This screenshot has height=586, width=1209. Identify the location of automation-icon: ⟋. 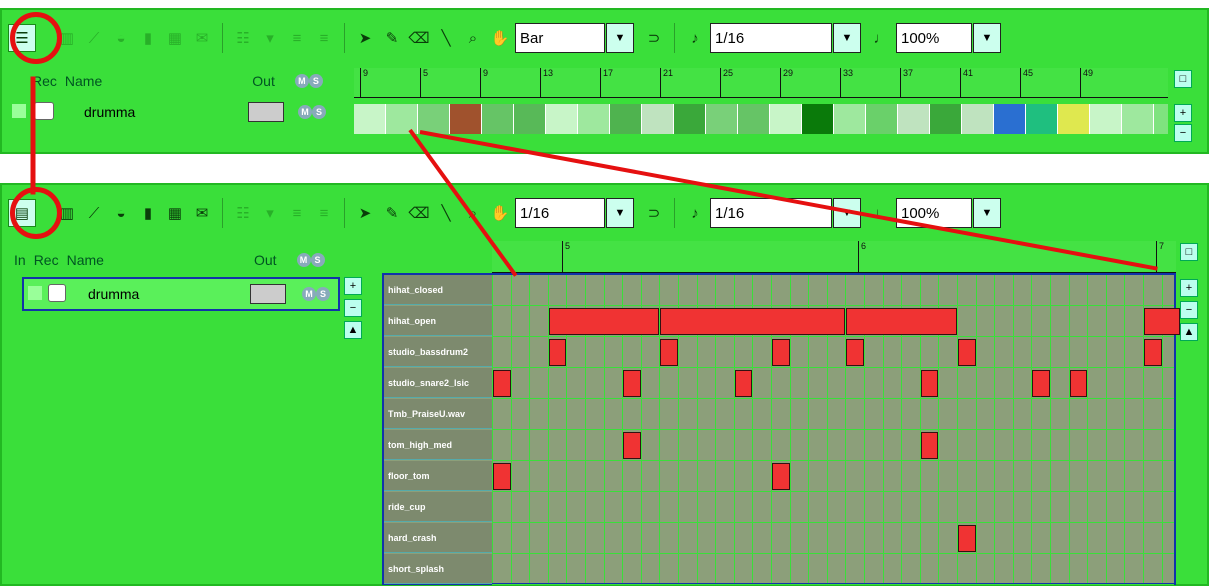
(94, 38).